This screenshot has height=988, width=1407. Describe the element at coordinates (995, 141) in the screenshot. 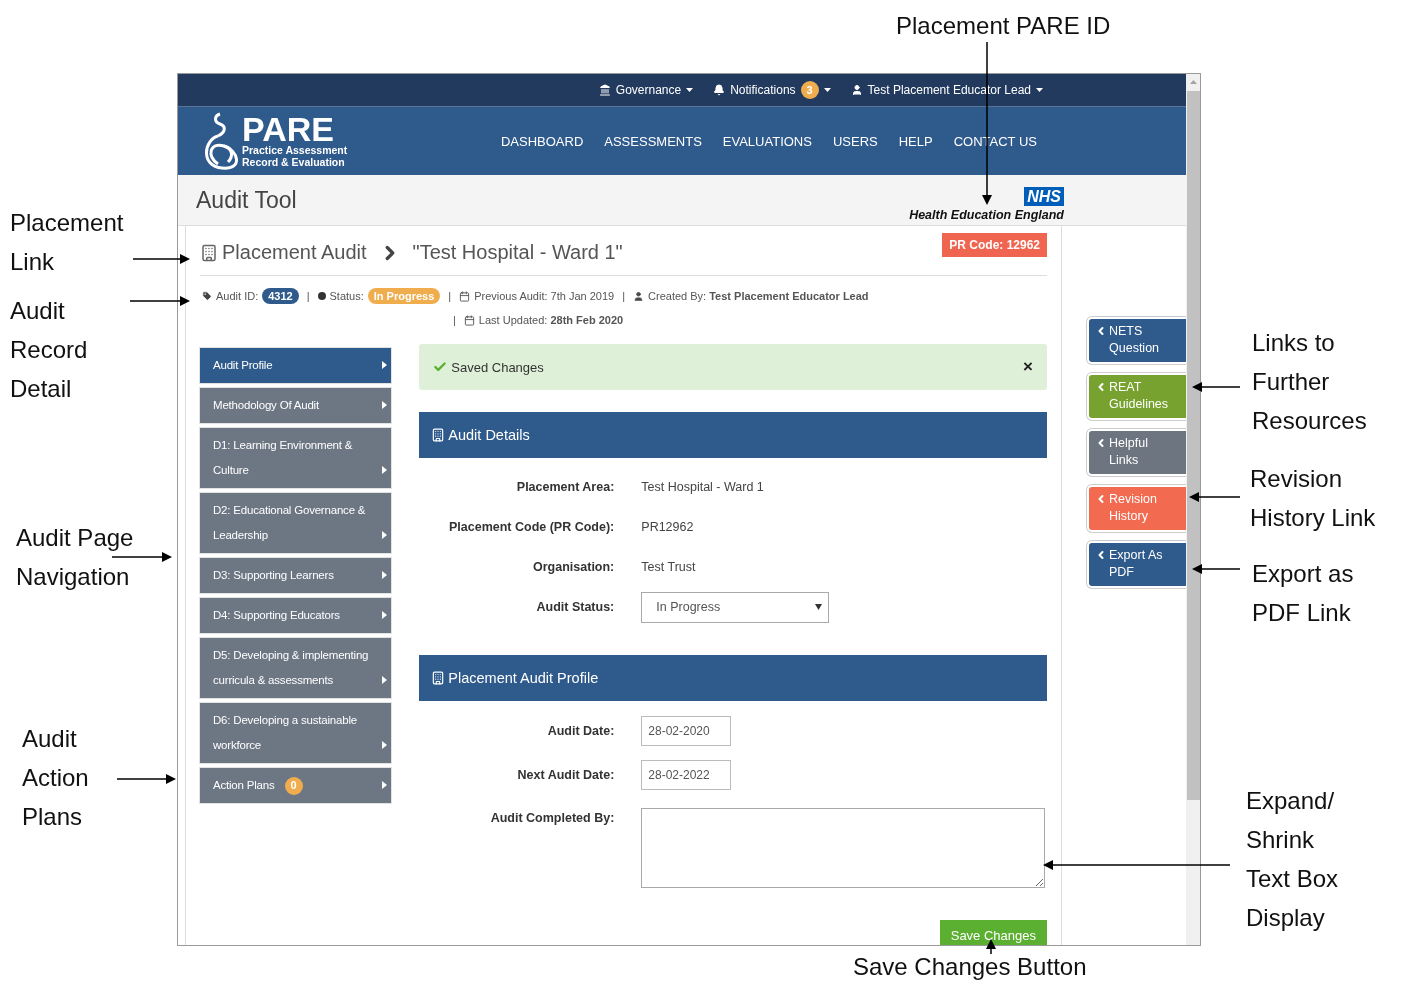

I see `nav-link: CONTACT US` at that location.